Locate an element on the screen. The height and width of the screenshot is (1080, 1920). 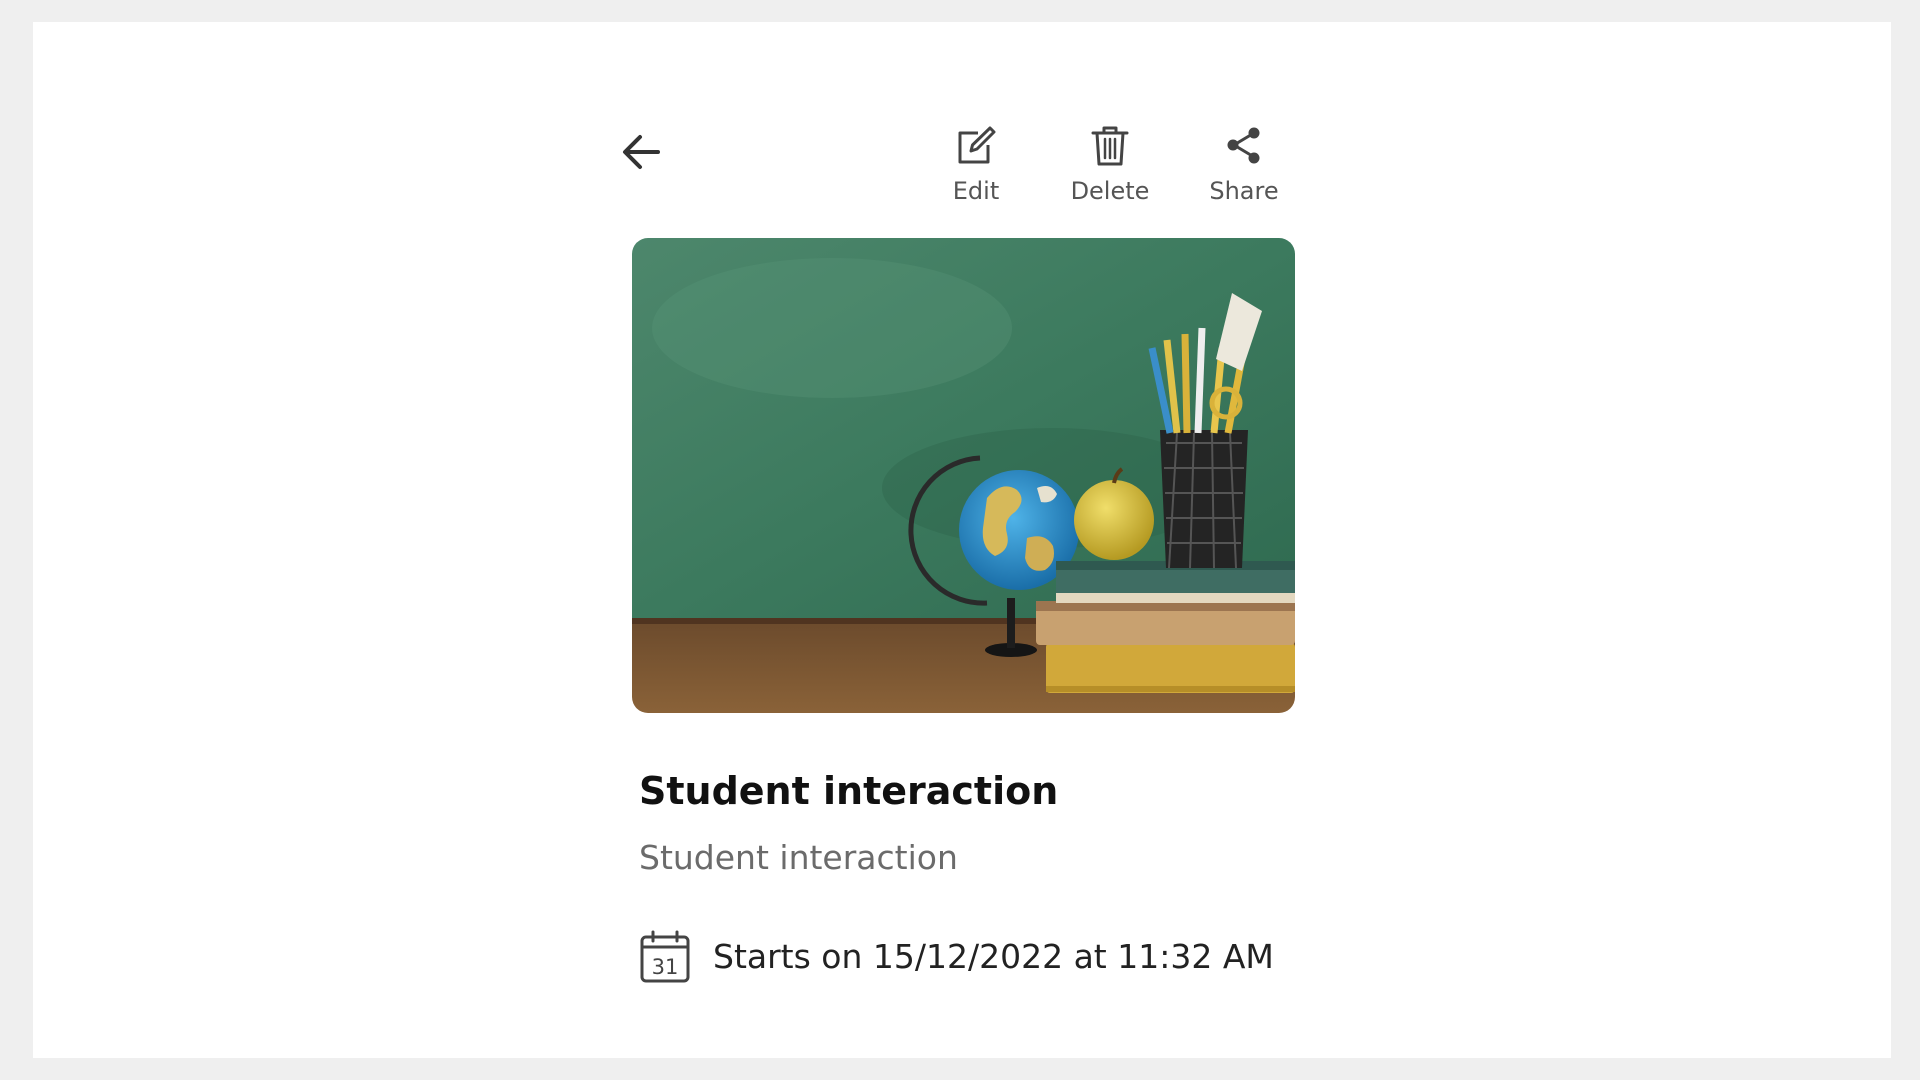
edit-label: Edit is located at coordinates (976, 191).